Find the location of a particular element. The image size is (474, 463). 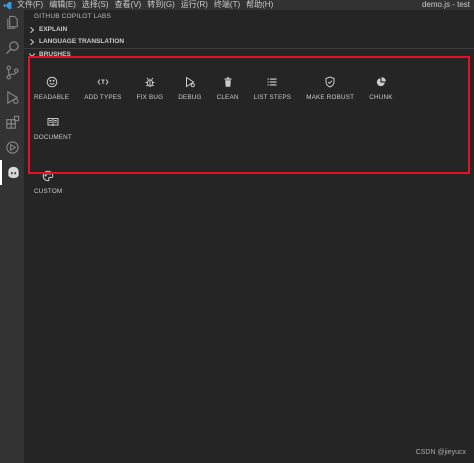

vscode-logo-icon is located at coordinates (7, 5).